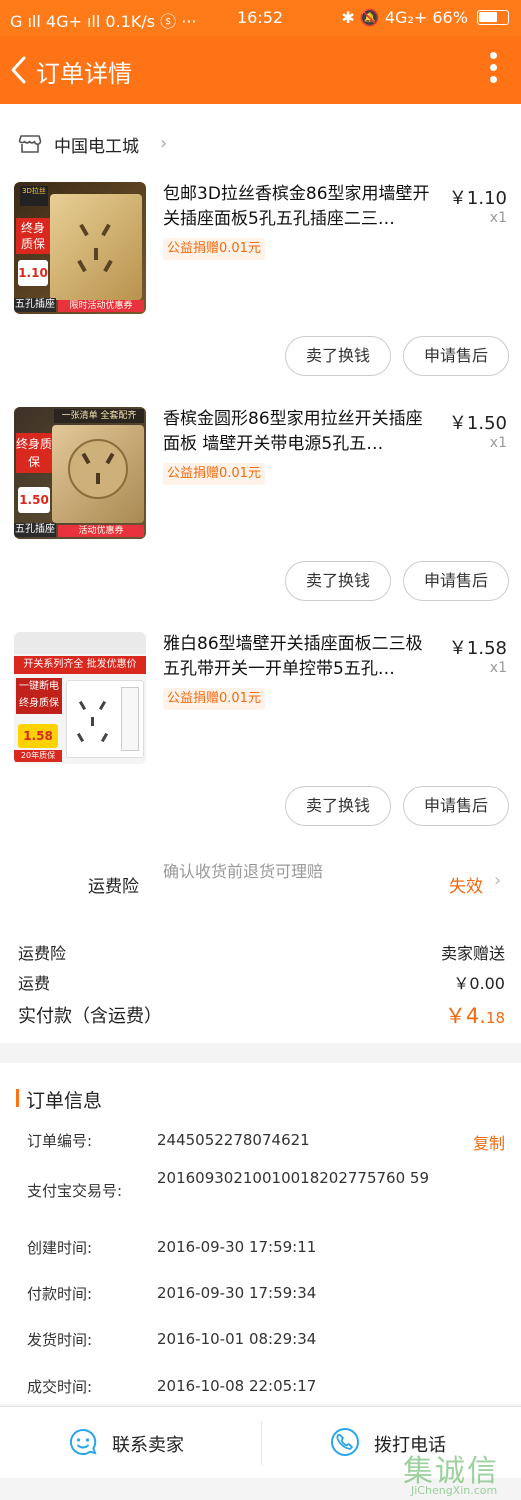  Describe the element at coordinates (495, 1018) in the screenshot. I see `total-decimal: 18` at that location.